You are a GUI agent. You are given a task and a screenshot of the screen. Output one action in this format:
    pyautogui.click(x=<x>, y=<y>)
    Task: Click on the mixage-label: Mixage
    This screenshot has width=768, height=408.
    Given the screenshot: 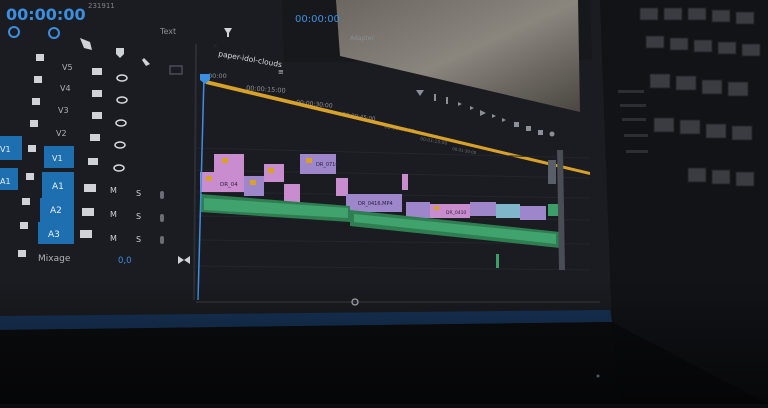 What is the action you would take?
    pyautogui.click(x=54, y=259)
    